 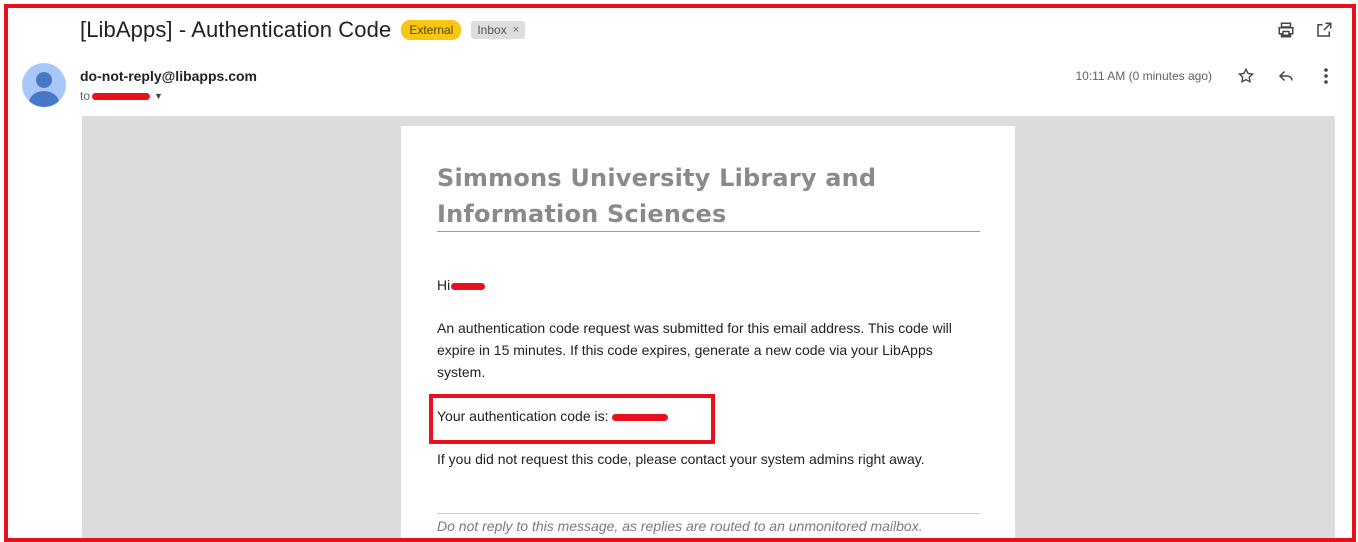 I want to click on greeting-line: Hi, so click(x=709, y=285).